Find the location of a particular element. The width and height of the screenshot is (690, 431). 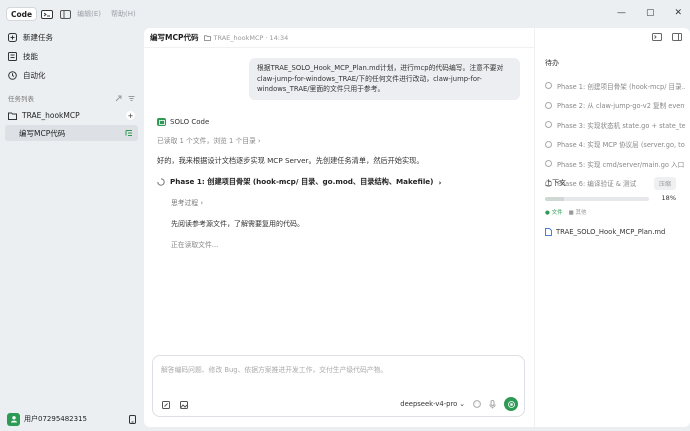

terminal-icon is located at coordinates (47, 14).